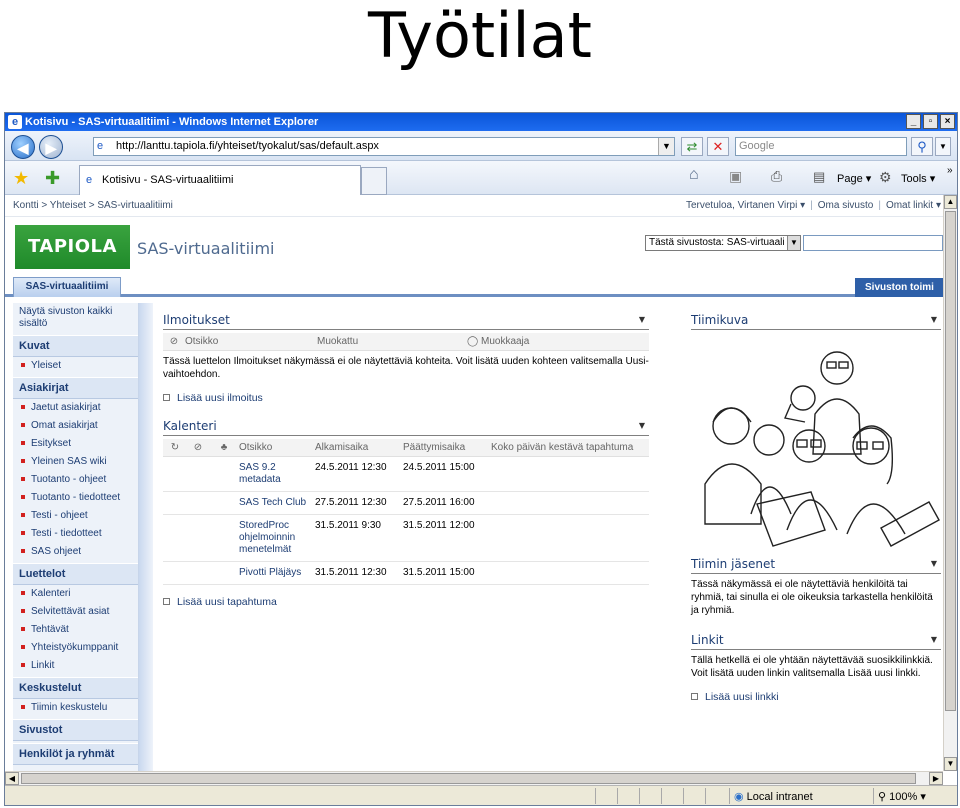 The image size is (960, 808). I want to click on add-favorite-icon: ✚, so click(52, 178).